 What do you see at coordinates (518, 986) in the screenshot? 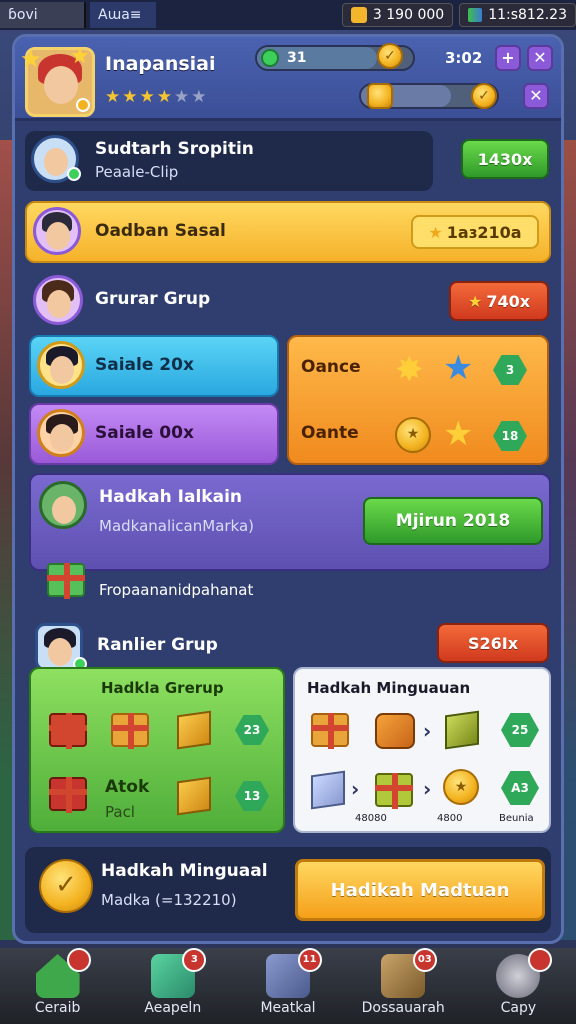
I see `nav-item-5: Capy` at bounding box center [518, 986].